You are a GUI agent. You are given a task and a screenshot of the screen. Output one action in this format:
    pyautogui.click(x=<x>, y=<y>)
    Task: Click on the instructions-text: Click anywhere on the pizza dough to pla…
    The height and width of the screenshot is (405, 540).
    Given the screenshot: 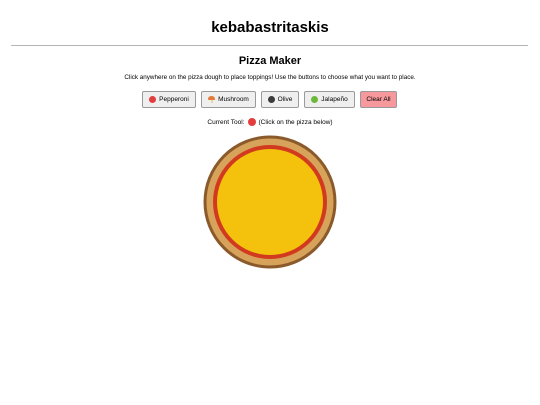 What is the action you would take?
    pyautogui.click(x=270, y=77)
    